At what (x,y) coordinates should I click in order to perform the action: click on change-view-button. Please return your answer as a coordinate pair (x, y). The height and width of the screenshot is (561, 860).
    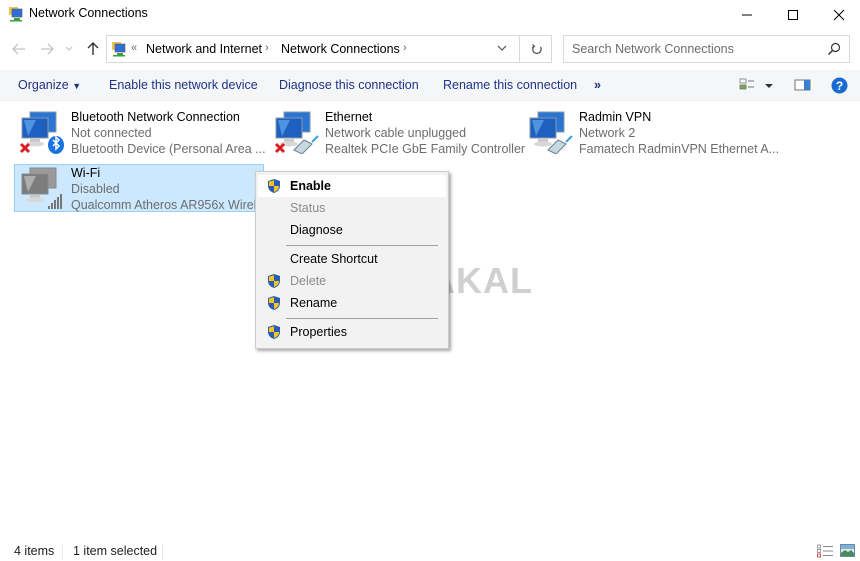
    Looking at the image, I should click on (757, 86).